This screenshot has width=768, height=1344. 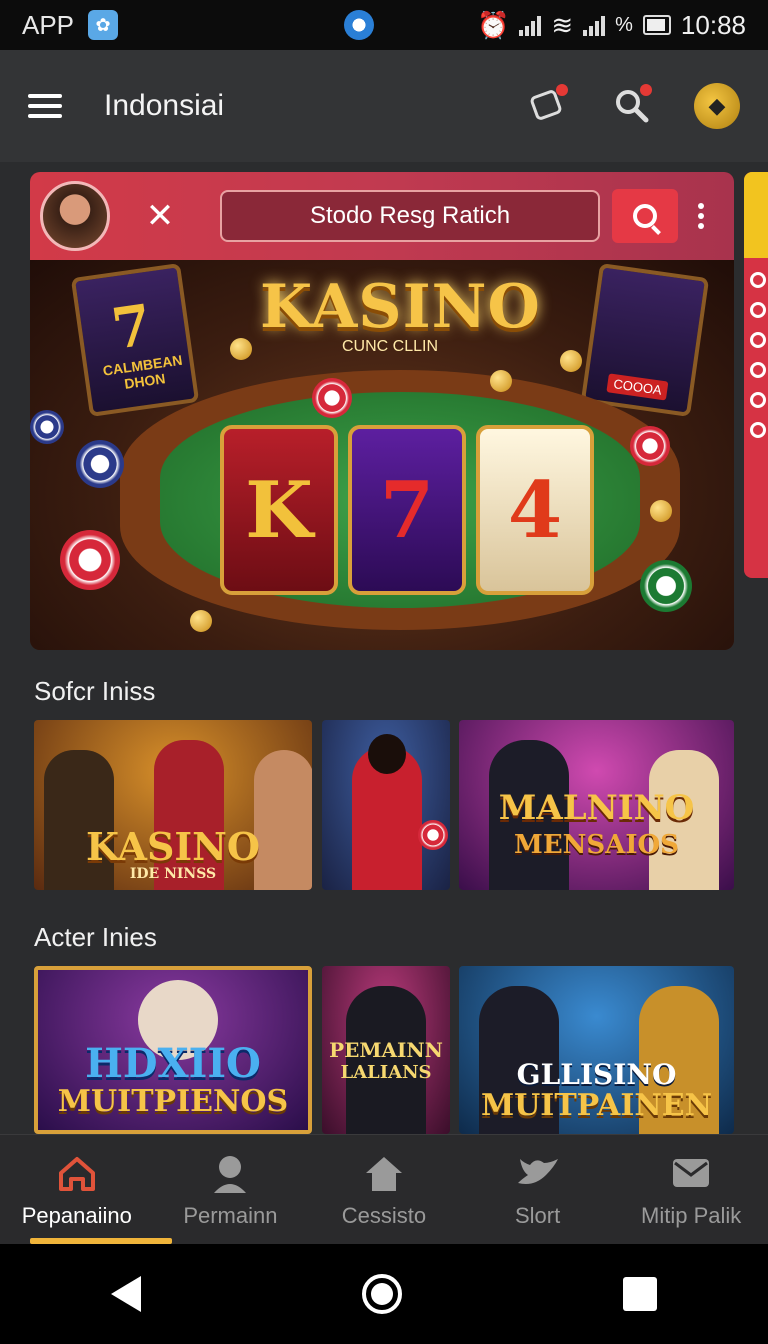 I want to click on slot-reels: K 7 4, so click(x=407, y=510).